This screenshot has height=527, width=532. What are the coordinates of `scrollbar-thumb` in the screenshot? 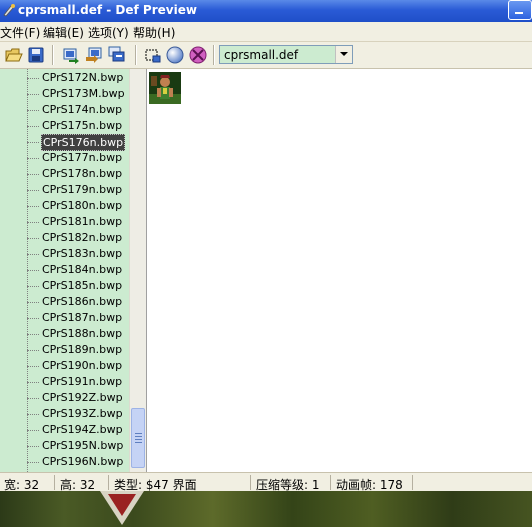 It's located at (138, 438).